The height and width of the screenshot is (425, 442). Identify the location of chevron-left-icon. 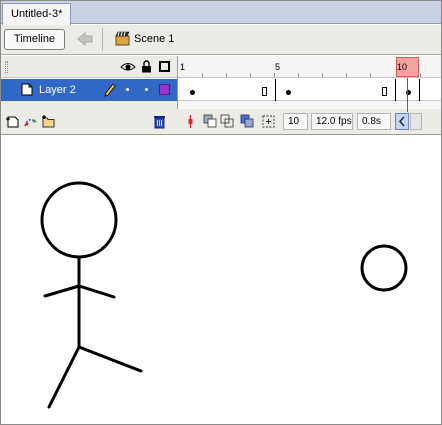
(401, 121).